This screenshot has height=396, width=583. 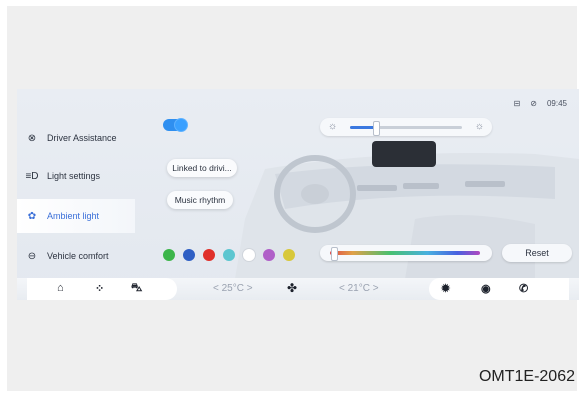 I want to click on toggle-knob, so click(x=181, y=125).